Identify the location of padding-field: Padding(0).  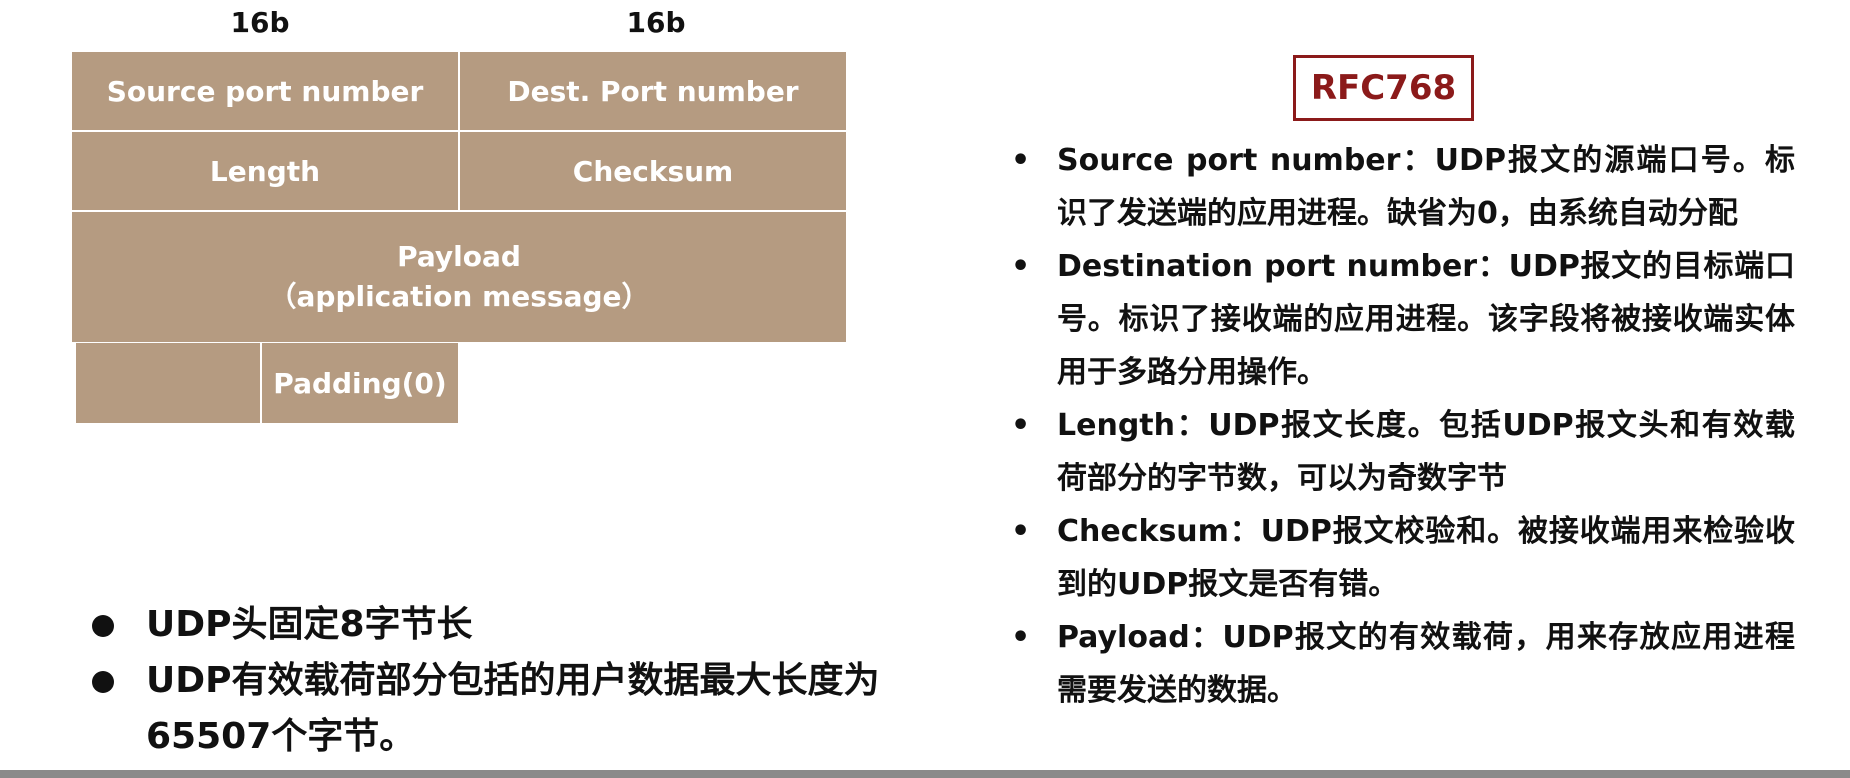
(360, 383).